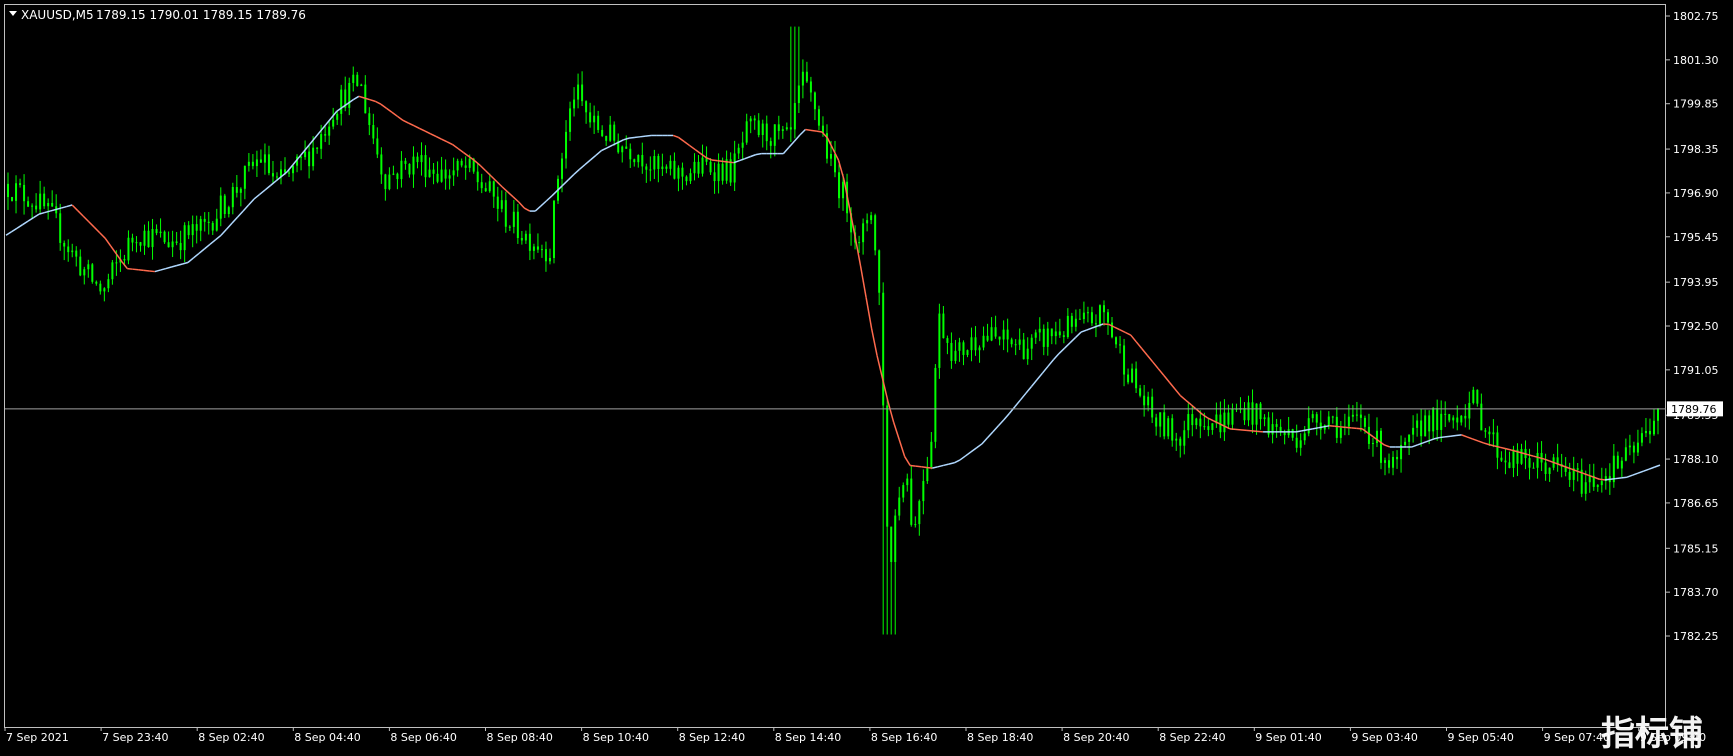 This screenshot has height=756, width=1733. Describe the element at coordinates (616, 737) in the screenshot. I see `x-tick-label: 8 Sep 10:40` at that location.